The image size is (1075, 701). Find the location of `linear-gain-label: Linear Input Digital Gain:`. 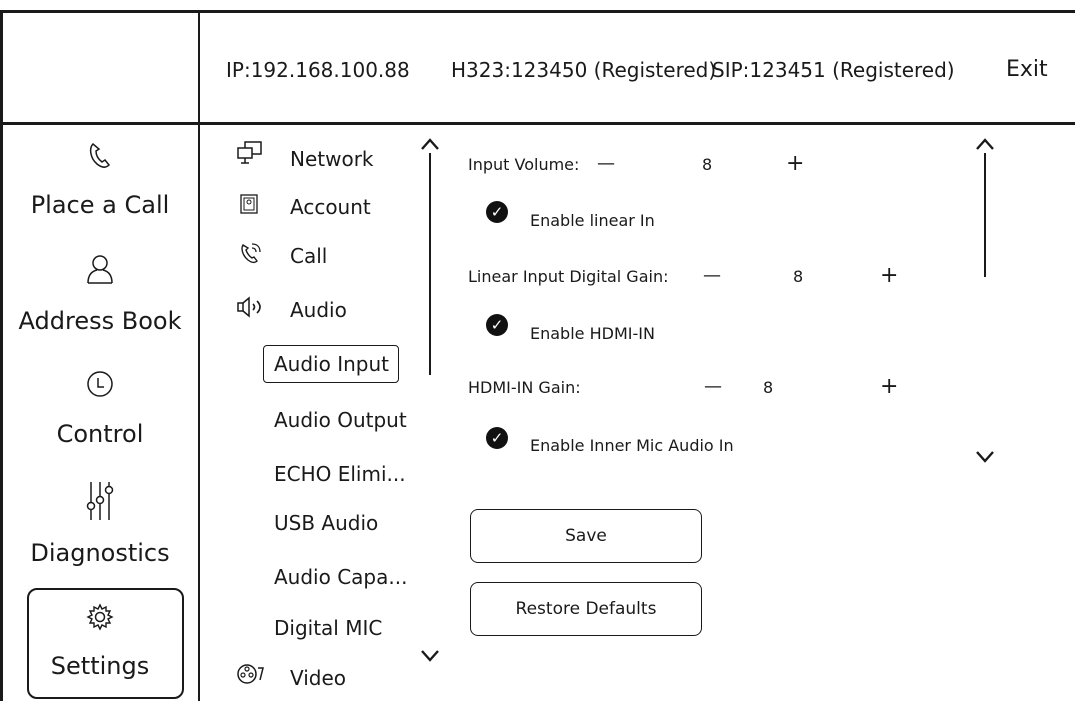

linear-gain-label: Linear Input Digital Gain: is located at coordinates (568, 276).